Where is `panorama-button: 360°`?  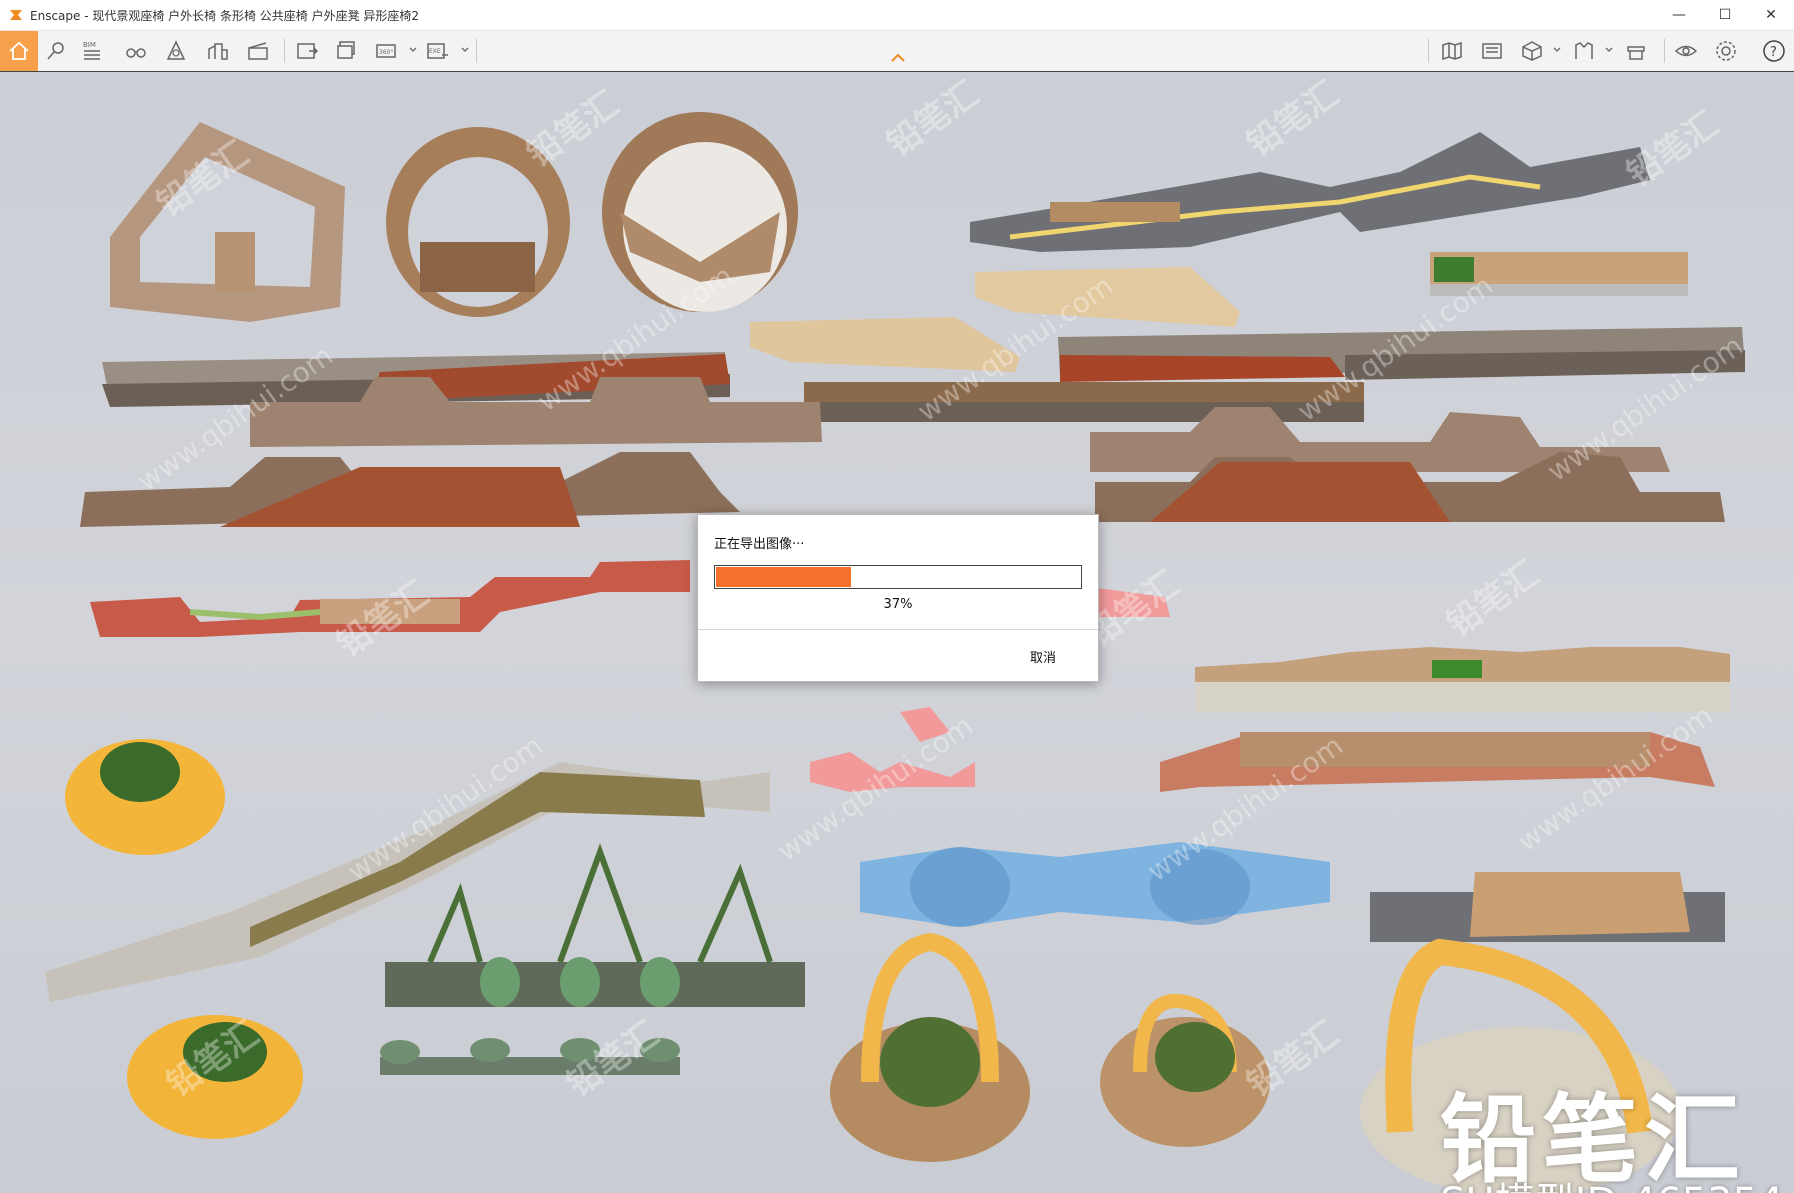 panorama-button: 360° is located at coordinates (387, 51).